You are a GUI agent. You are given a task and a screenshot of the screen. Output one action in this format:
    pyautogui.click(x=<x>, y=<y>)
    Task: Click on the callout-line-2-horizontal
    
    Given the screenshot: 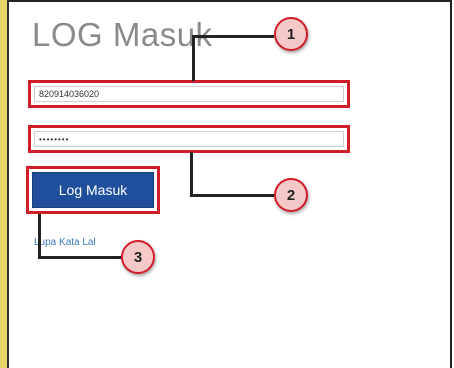 What is the action you would take?
    pyautogui.click(x=232, y=195)
    